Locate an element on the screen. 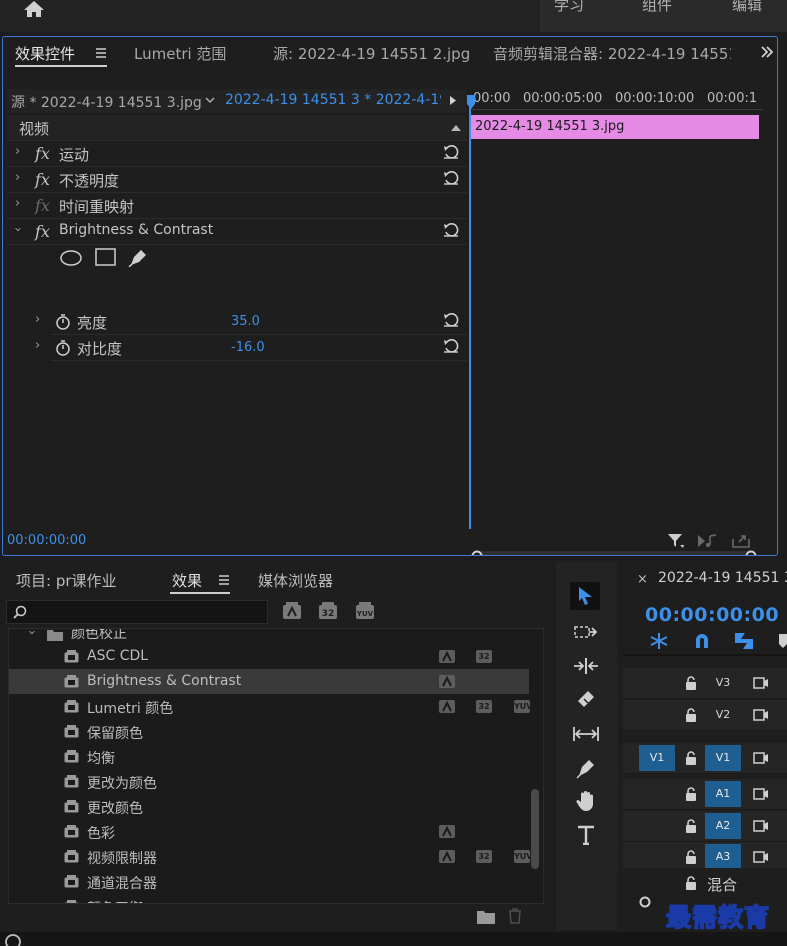 Image resolution: width=787 pixels, height=946 pixels. effect-list-item: Lumetri 颜色 32 YUV is located at coordinates (270, 706).